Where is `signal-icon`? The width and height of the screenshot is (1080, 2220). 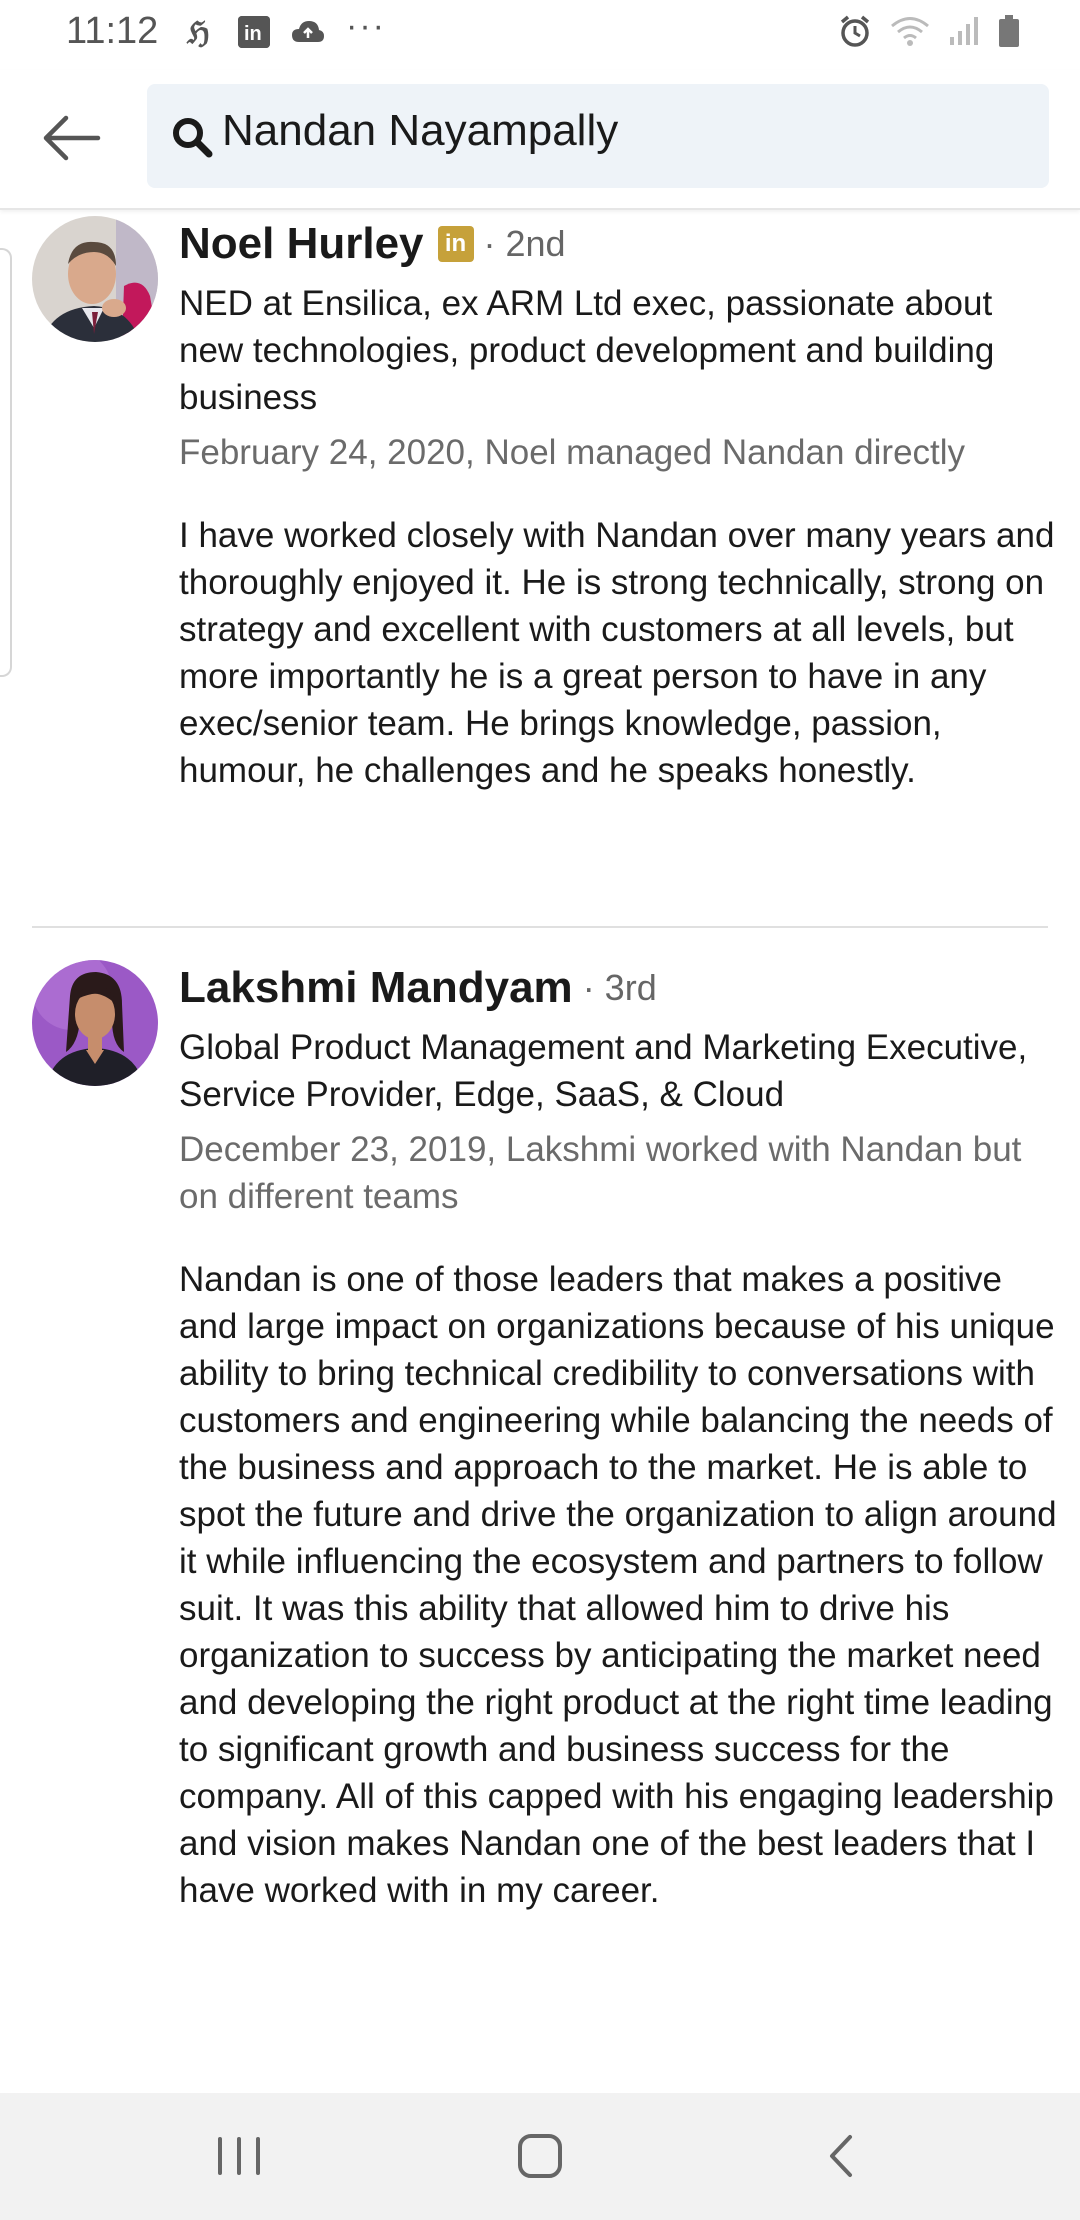 signal-icon is located at coordinates (964, 33).